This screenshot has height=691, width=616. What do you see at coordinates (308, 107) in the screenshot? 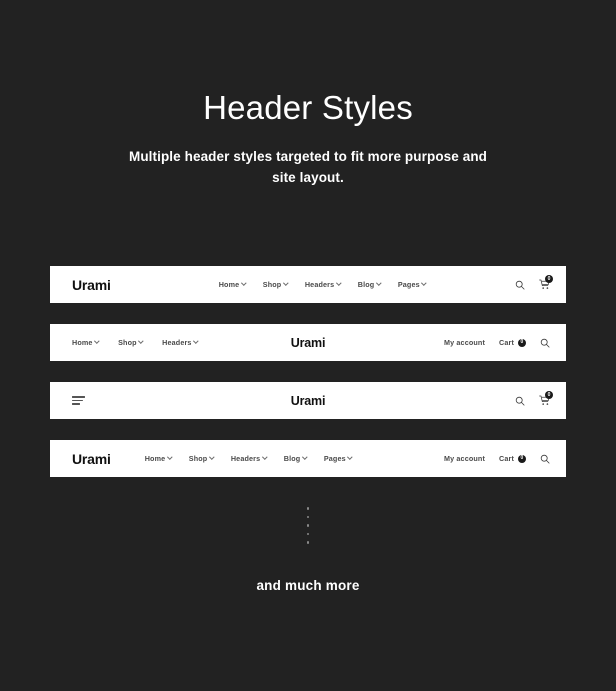
I see `page-title: Header Styles` at bounding box center [308, 107].